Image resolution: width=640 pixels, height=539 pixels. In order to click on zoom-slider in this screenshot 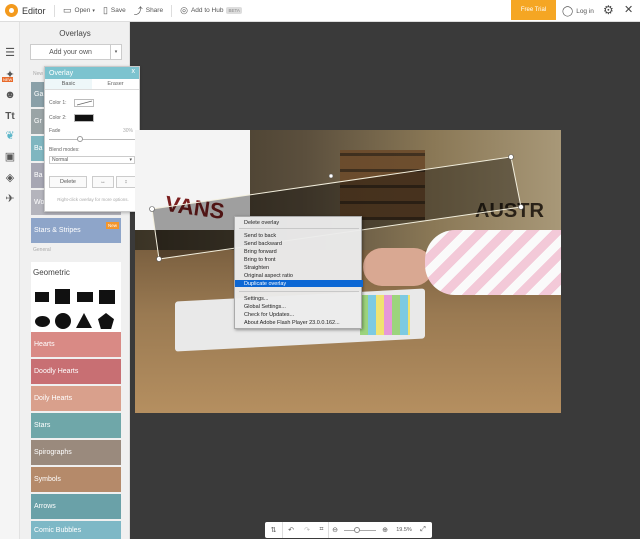, I will do `click(360, 529)`.